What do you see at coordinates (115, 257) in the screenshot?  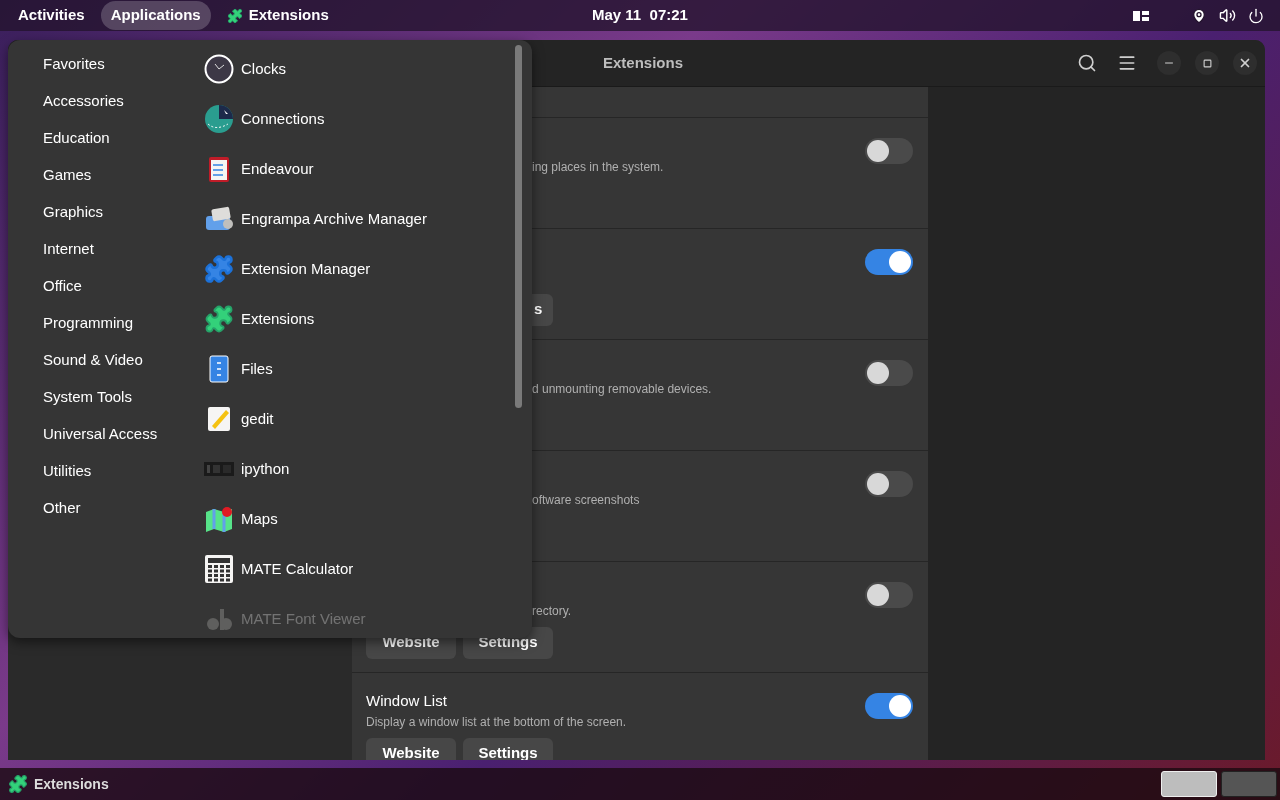 I see `category-item: Internet` at bounding box center [115, 257].